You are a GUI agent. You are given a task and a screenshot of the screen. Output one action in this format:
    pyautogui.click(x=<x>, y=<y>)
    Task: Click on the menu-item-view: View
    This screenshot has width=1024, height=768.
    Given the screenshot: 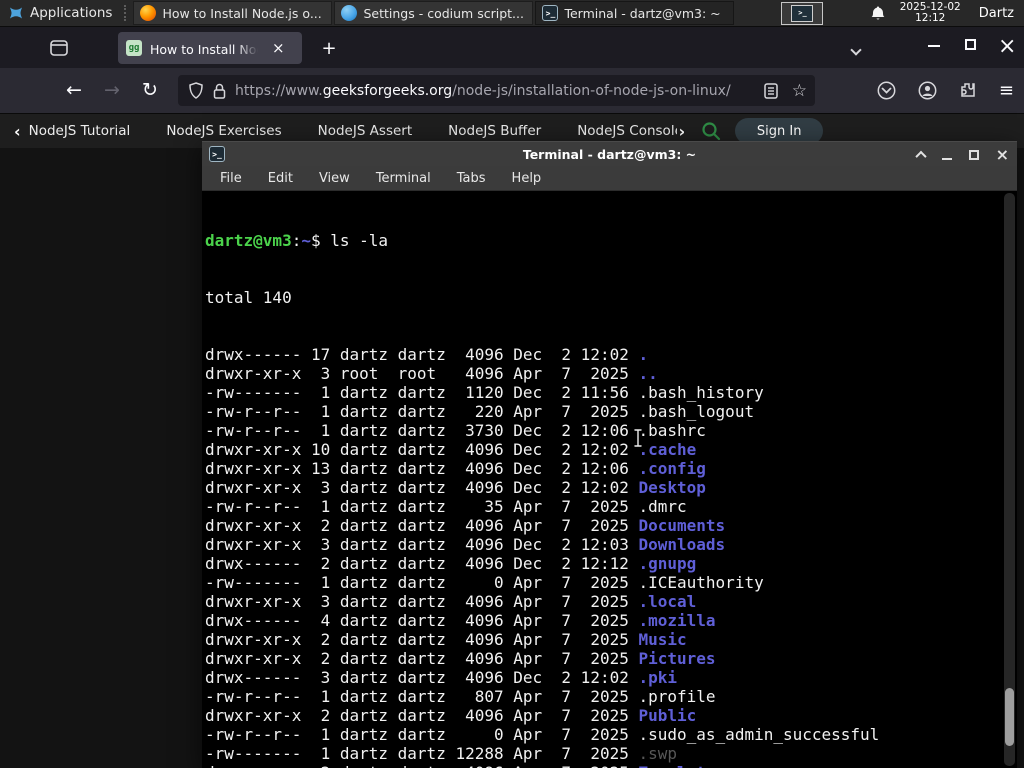 What is the action you would take?
    pyautogui.click(x=334, y=178)
    